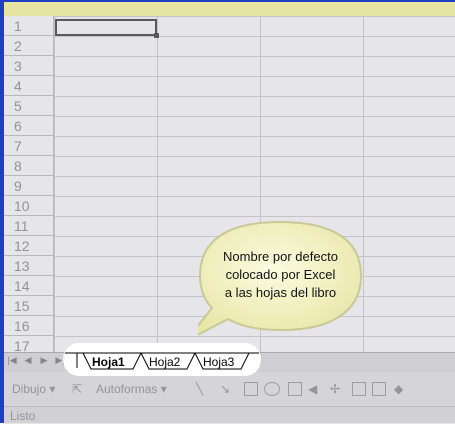  What do you see at coordinates (219, 362) in the screenshot?
I see `sheet-tab-hoja3: Hoja3` at bounding box center [219, 362].